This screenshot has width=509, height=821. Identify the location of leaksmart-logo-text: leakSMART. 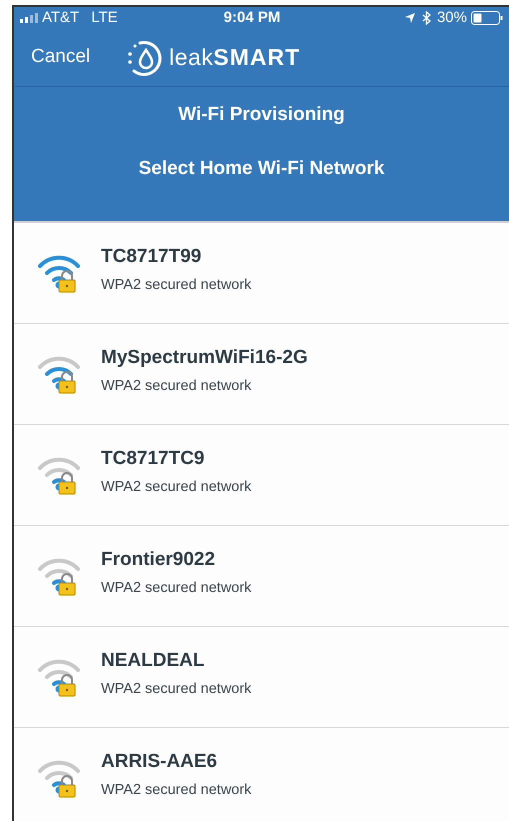
(234, 57).